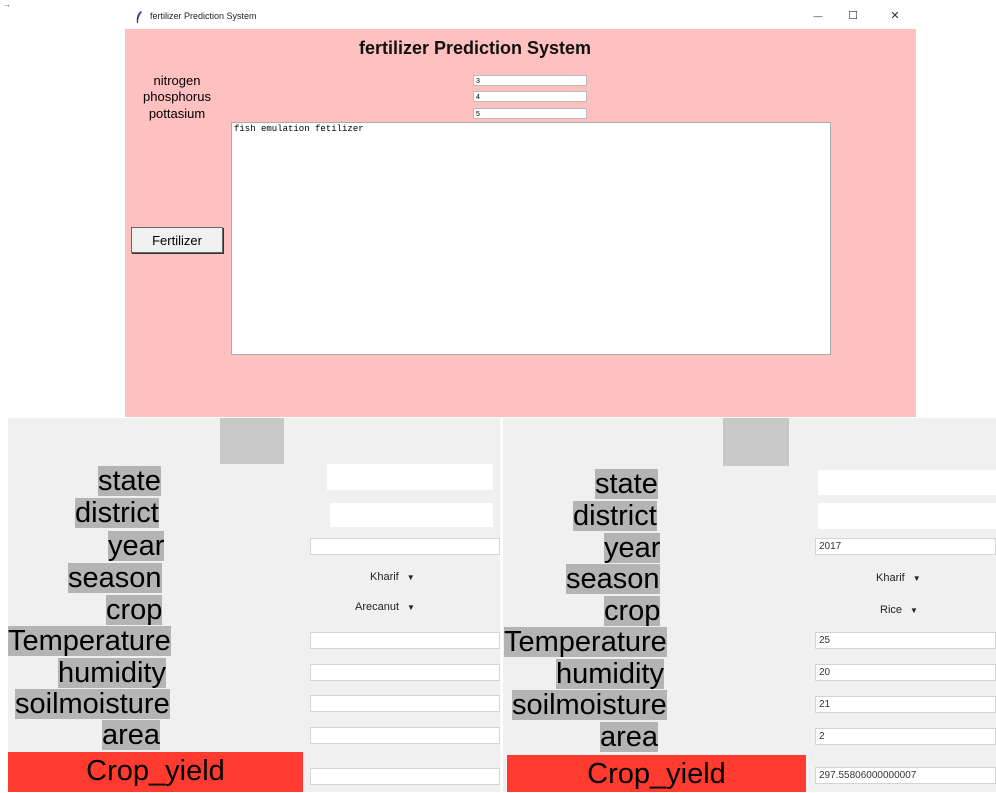 The width and height of the screenshot is (996, 793). I want to click on fertilizer-button: Fertilizer, so click(177, 240).